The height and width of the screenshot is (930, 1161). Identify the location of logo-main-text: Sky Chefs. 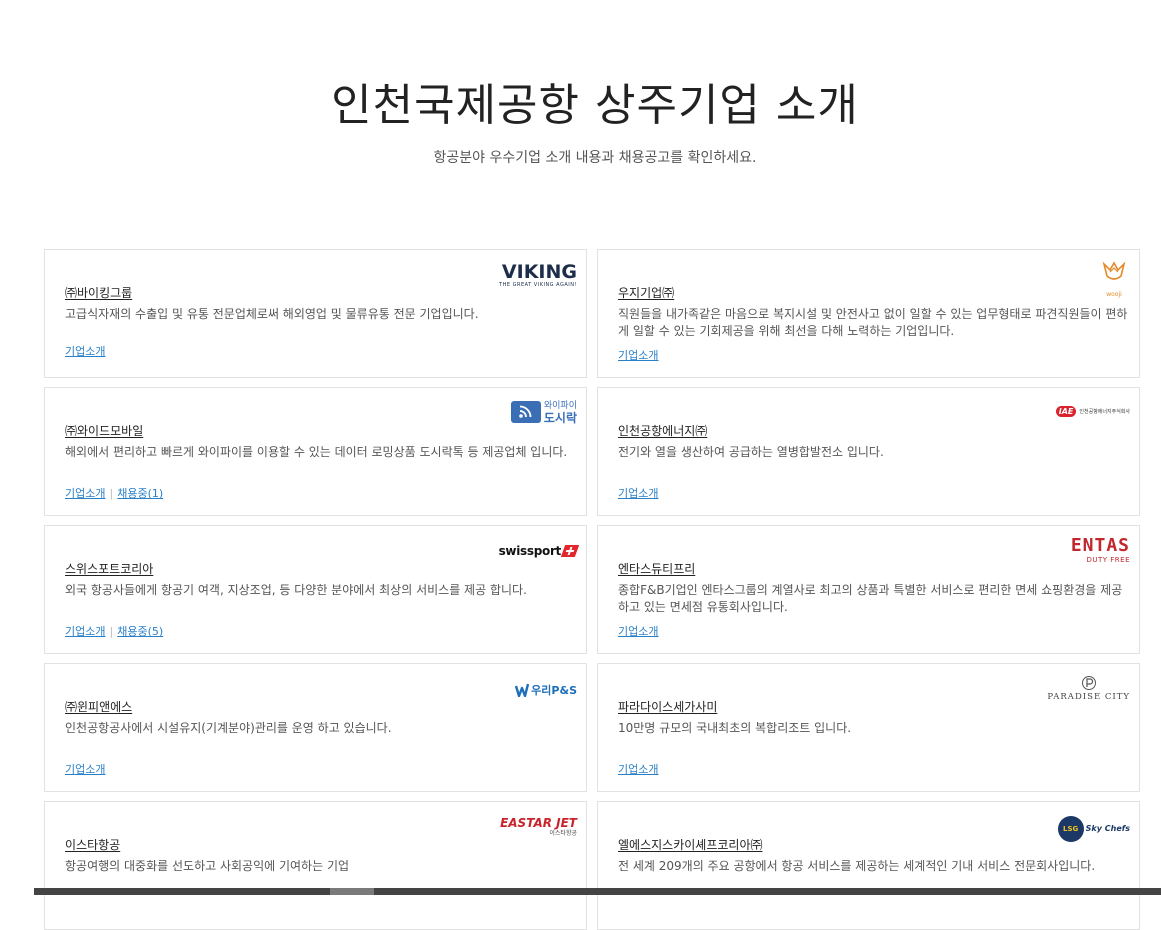
(1107, 828).